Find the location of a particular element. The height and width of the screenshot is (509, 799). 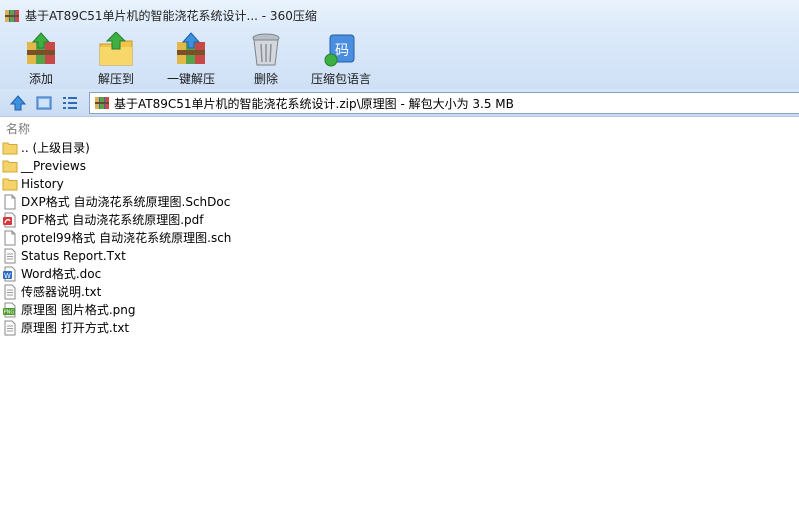

up-level-button is located at coordinates (18, 103).